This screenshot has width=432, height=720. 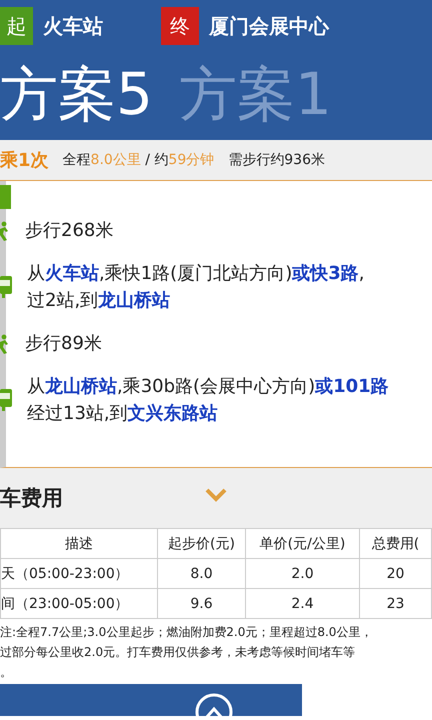 I want to click on table-cell: 9.6, so click(x=202, y=603).